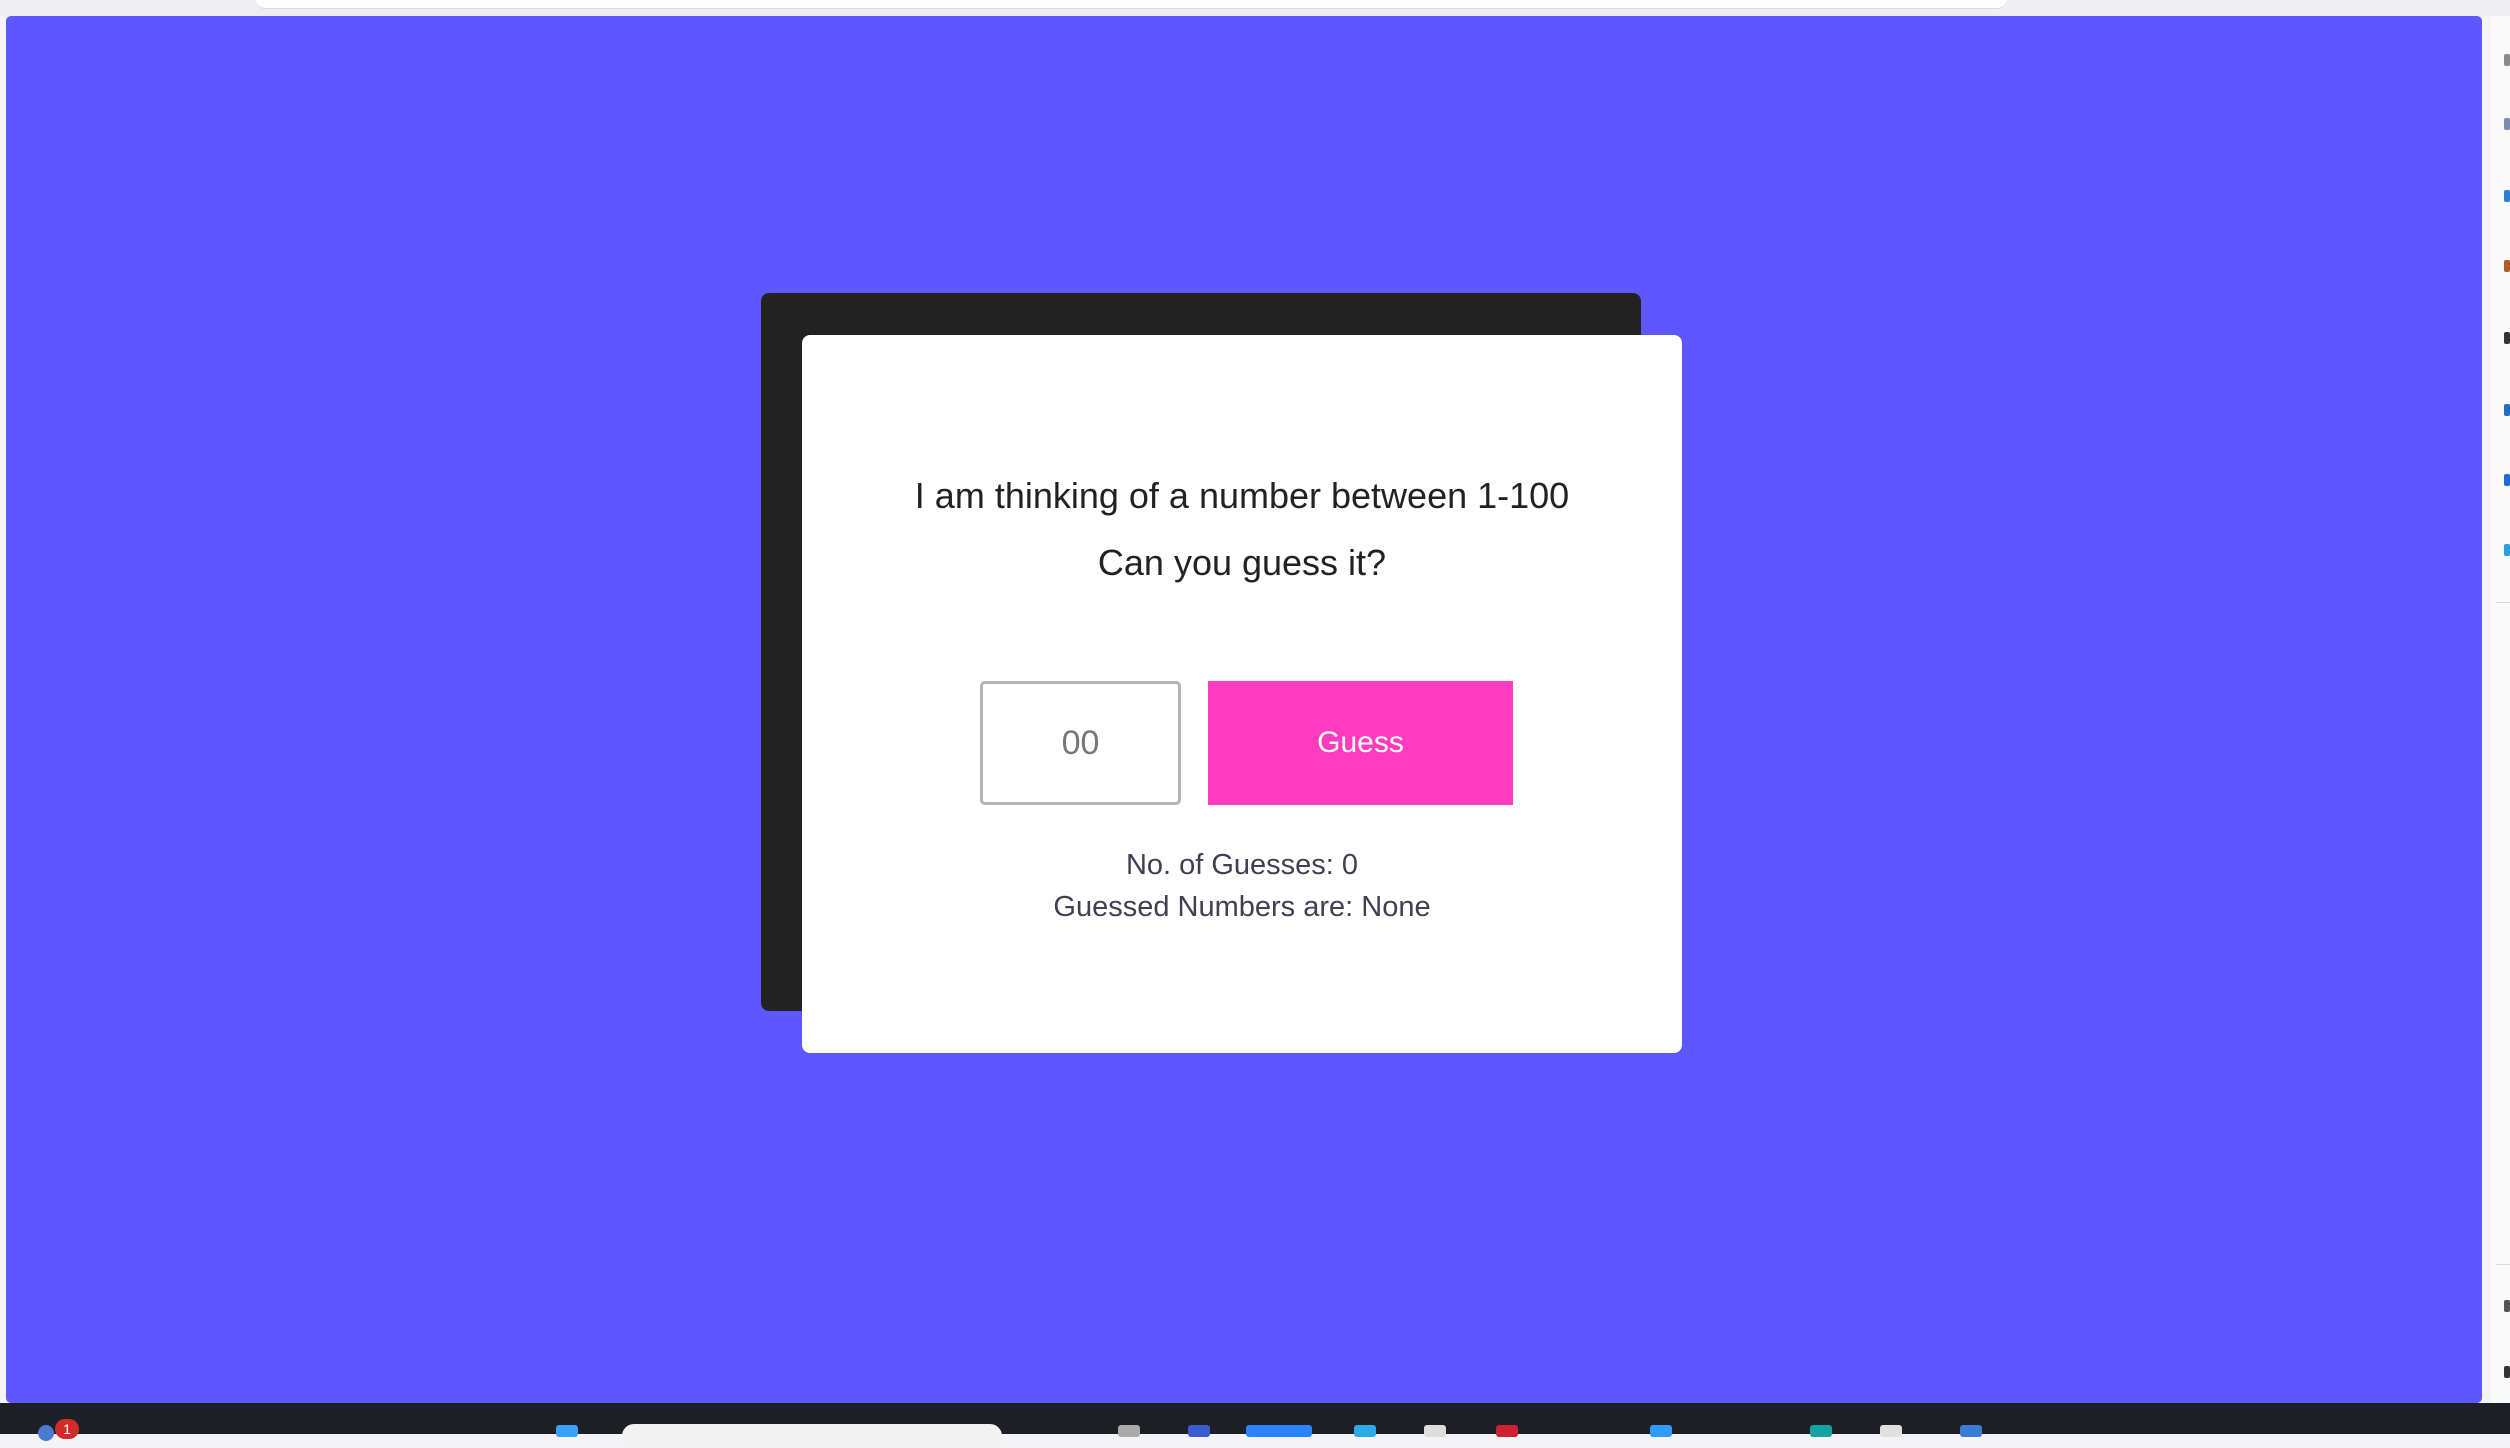  What do you see at coordinates (812, 1436) in the screenshot?
I see `taskbar-search-icon` at bounding box center [812, 1436].